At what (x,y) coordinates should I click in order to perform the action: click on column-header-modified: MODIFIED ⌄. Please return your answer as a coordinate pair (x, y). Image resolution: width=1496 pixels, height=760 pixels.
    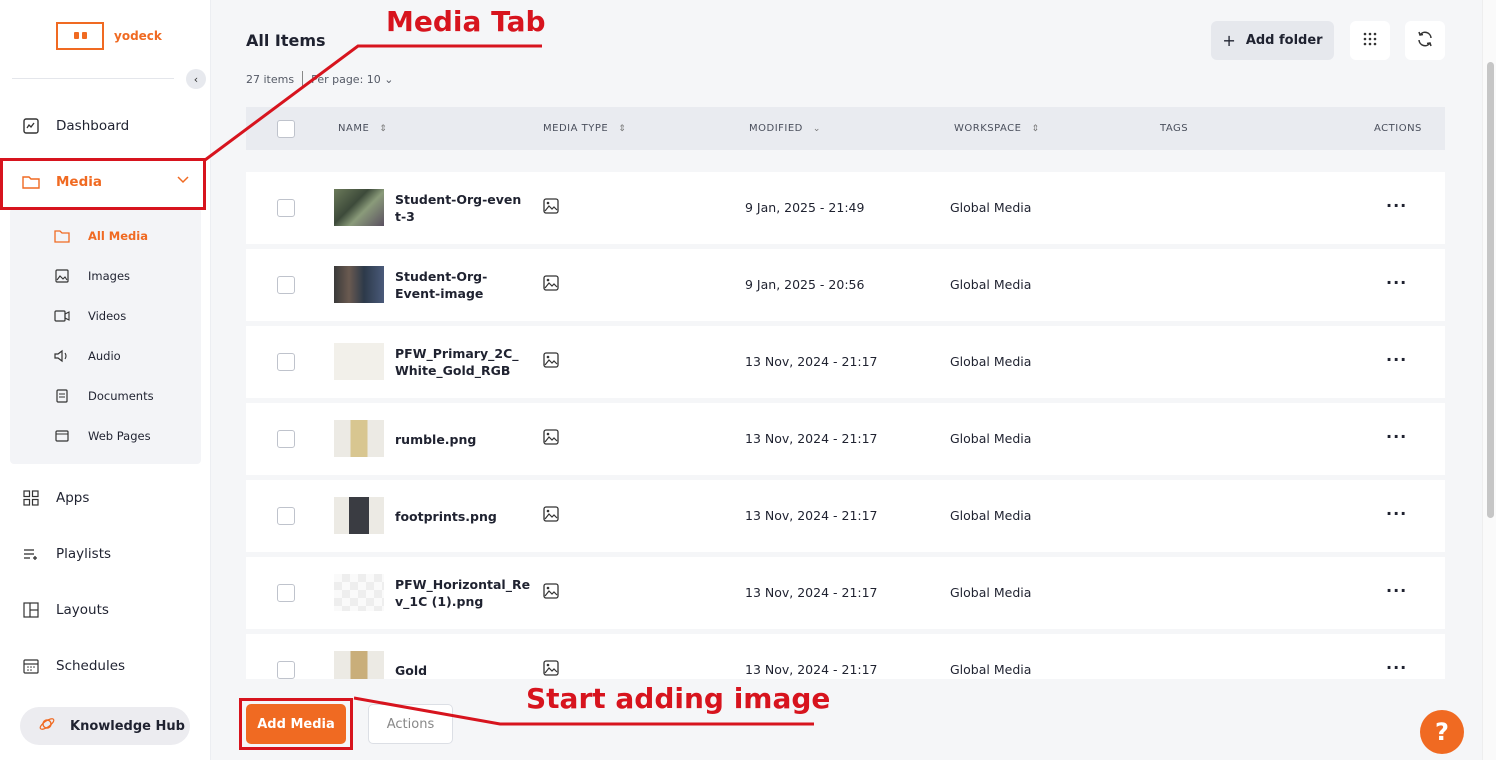
    Looking at the image, I should click on (785, 128).